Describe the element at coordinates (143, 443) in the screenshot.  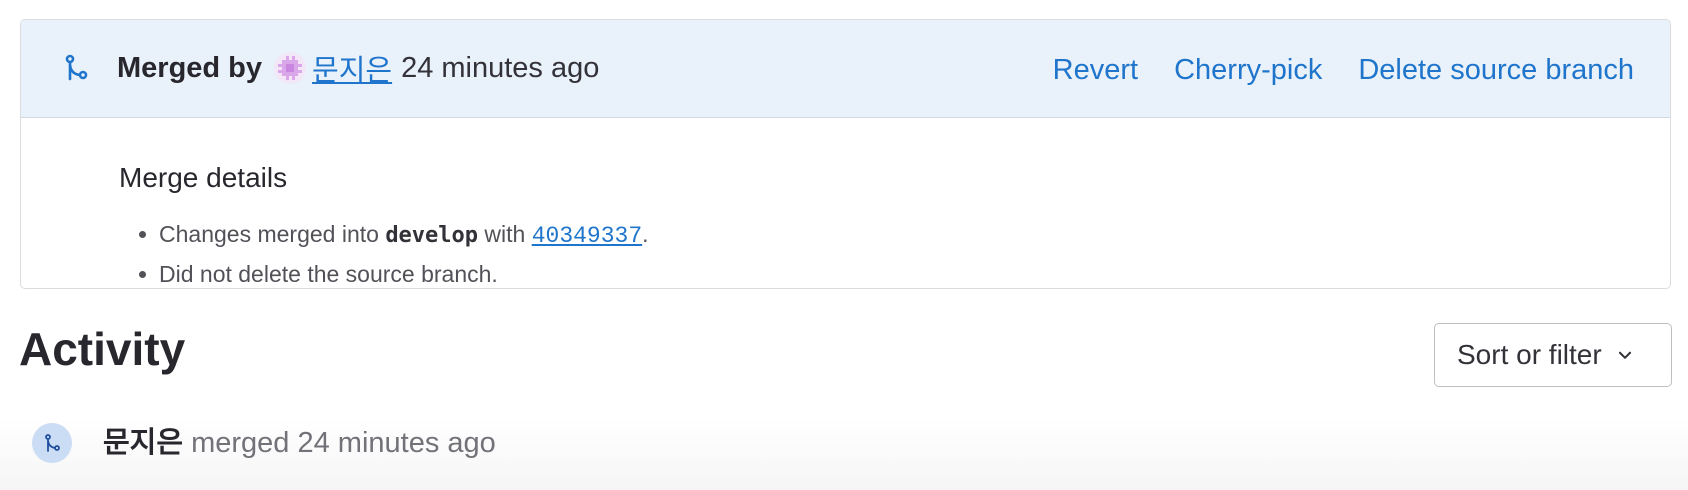
I see `activity-user: 문지은` at that location.